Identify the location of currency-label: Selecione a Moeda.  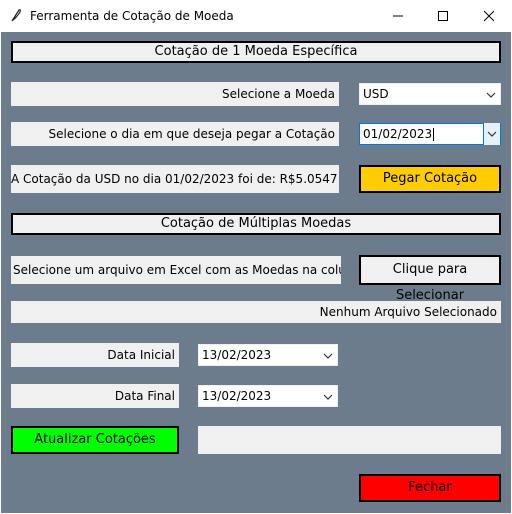
(175, 94).